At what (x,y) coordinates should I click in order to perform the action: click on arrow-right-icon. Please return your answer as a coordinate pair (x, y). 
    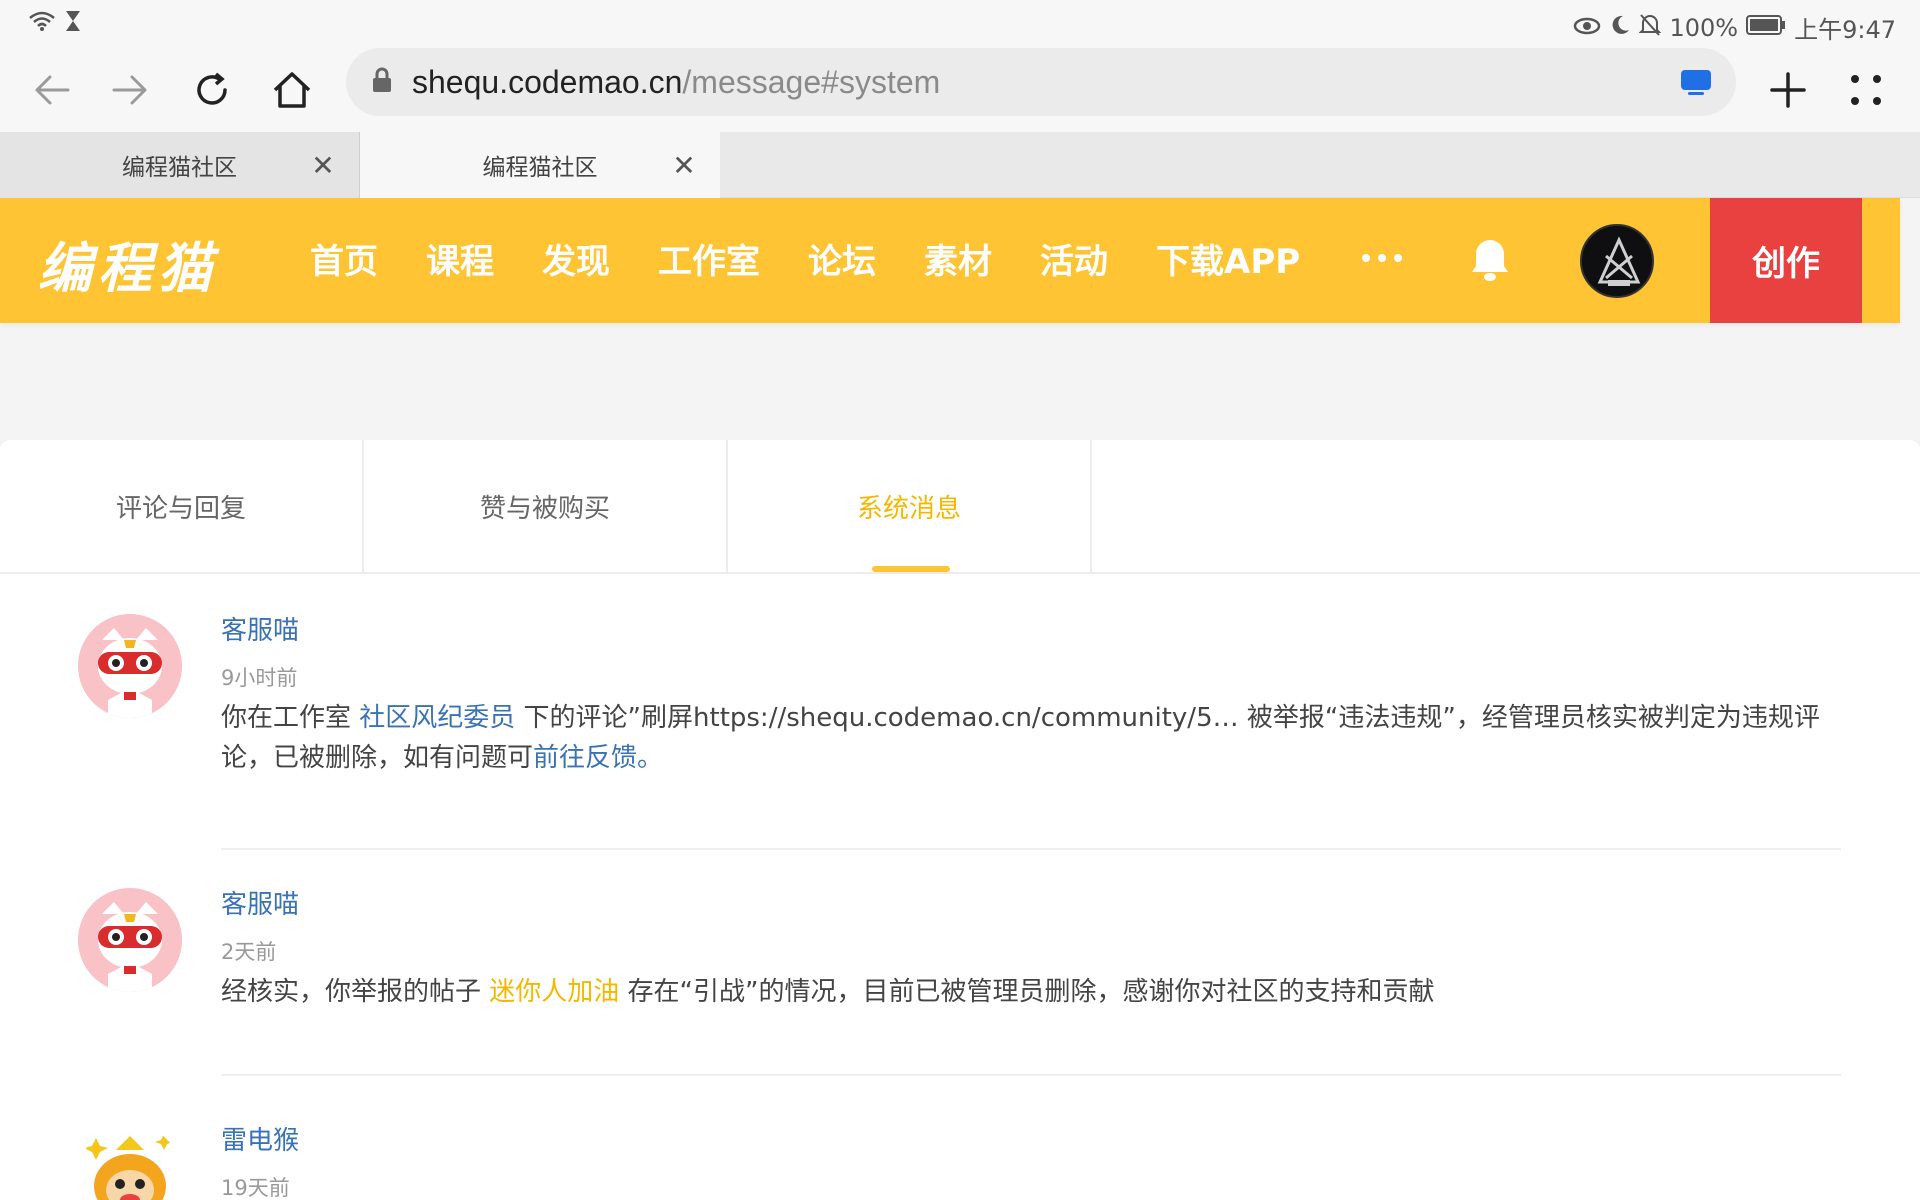
    Looking at the image, I should click on (129, 90).